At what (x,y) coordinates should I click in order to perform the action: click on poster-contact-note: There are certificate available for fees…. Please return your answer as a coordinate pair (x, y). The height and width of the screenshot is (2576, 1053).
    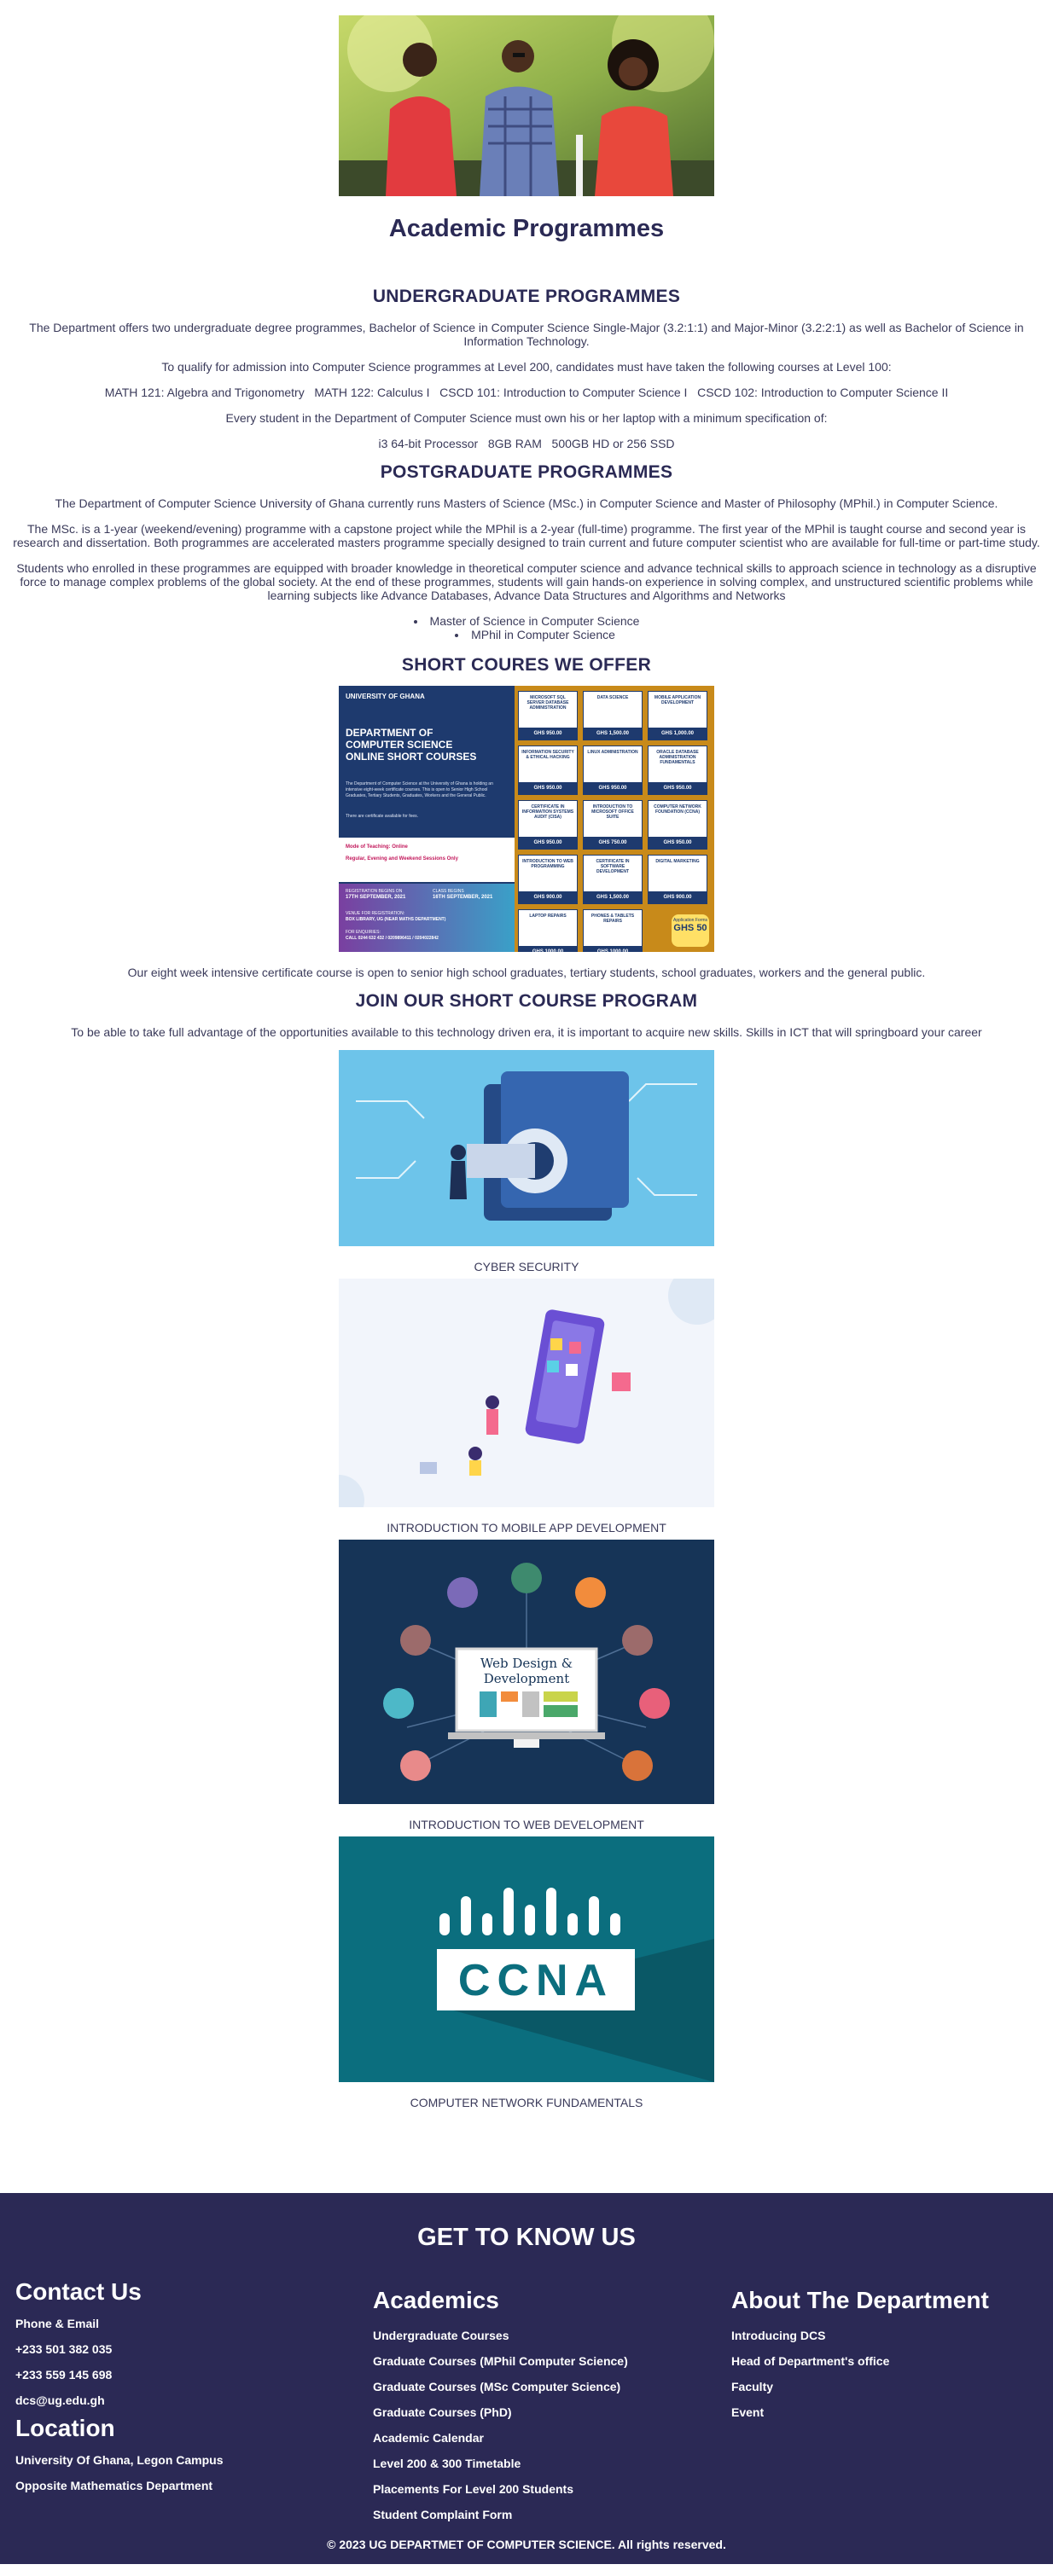
    Looking at the image, I should click on (383, 816).